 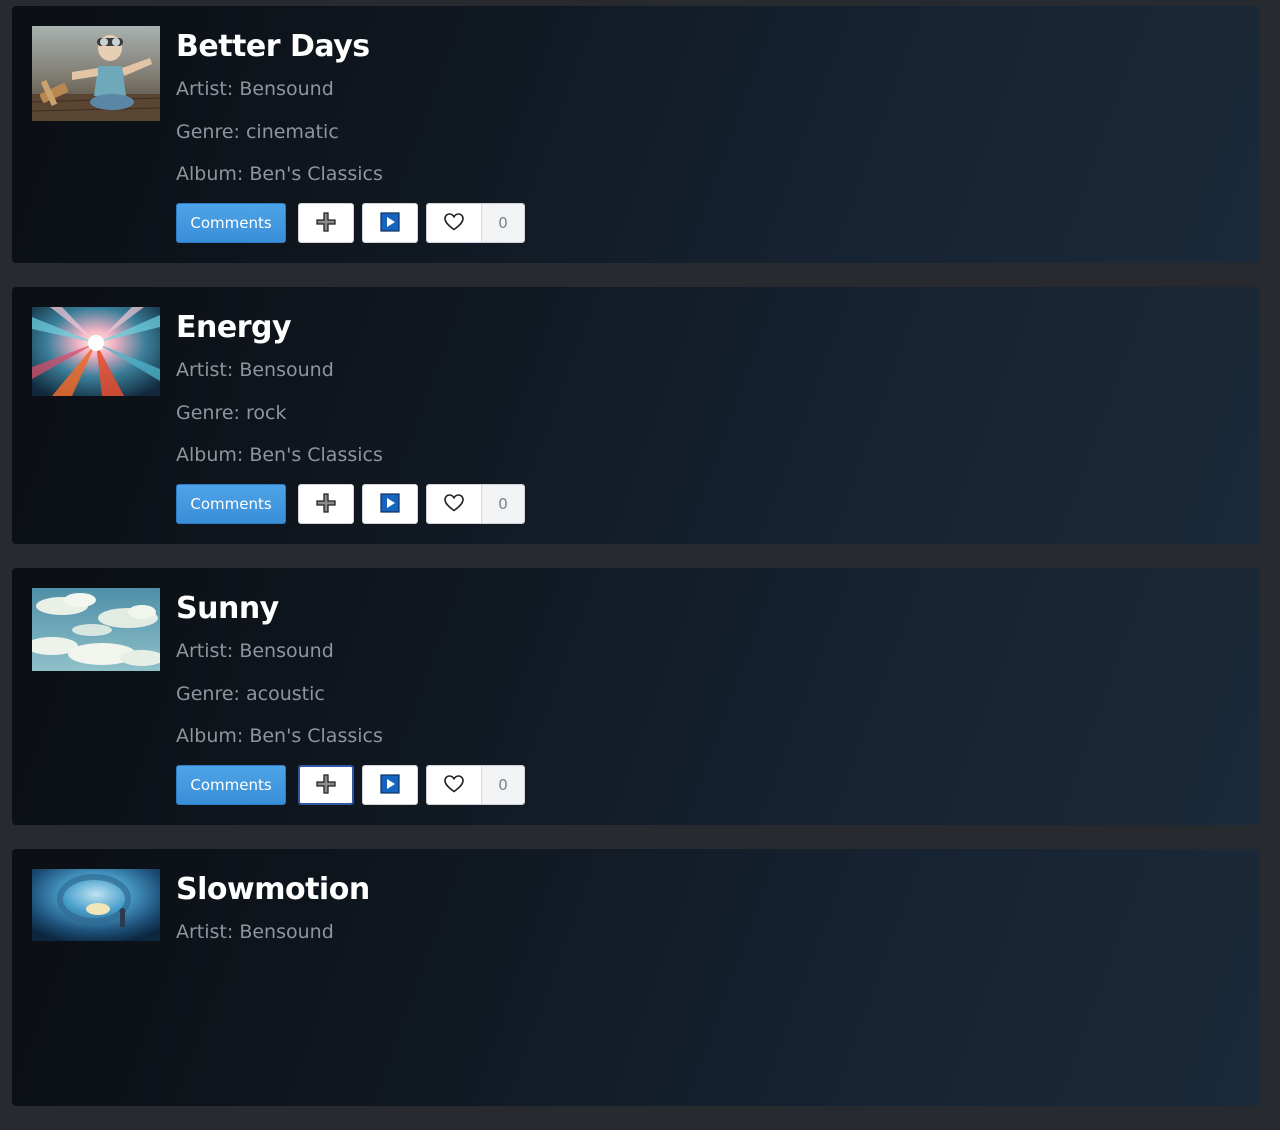 What do you see at coordinates (234, 327) in the screenshot?
I see `song-title: Energy` at bounding box center [234, 327].